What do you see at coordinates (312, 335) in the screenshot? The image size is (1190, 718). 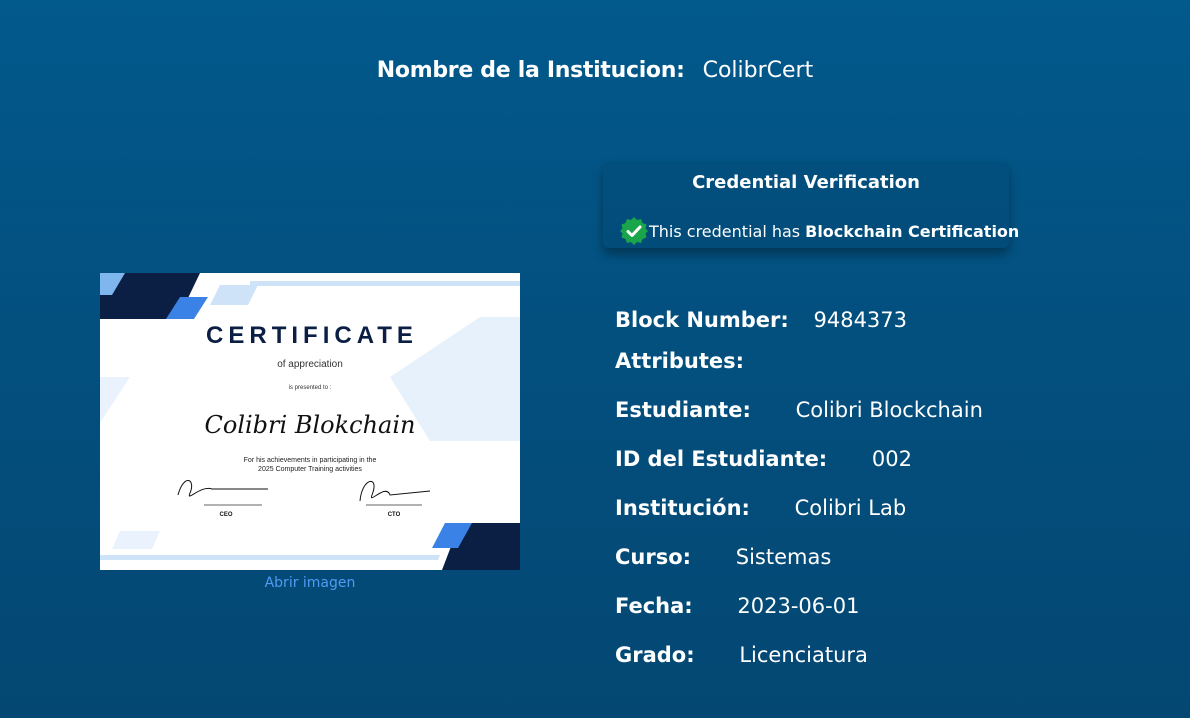 I see `cert-heading: CERTIFICATE` at bounding box center [312, 335].